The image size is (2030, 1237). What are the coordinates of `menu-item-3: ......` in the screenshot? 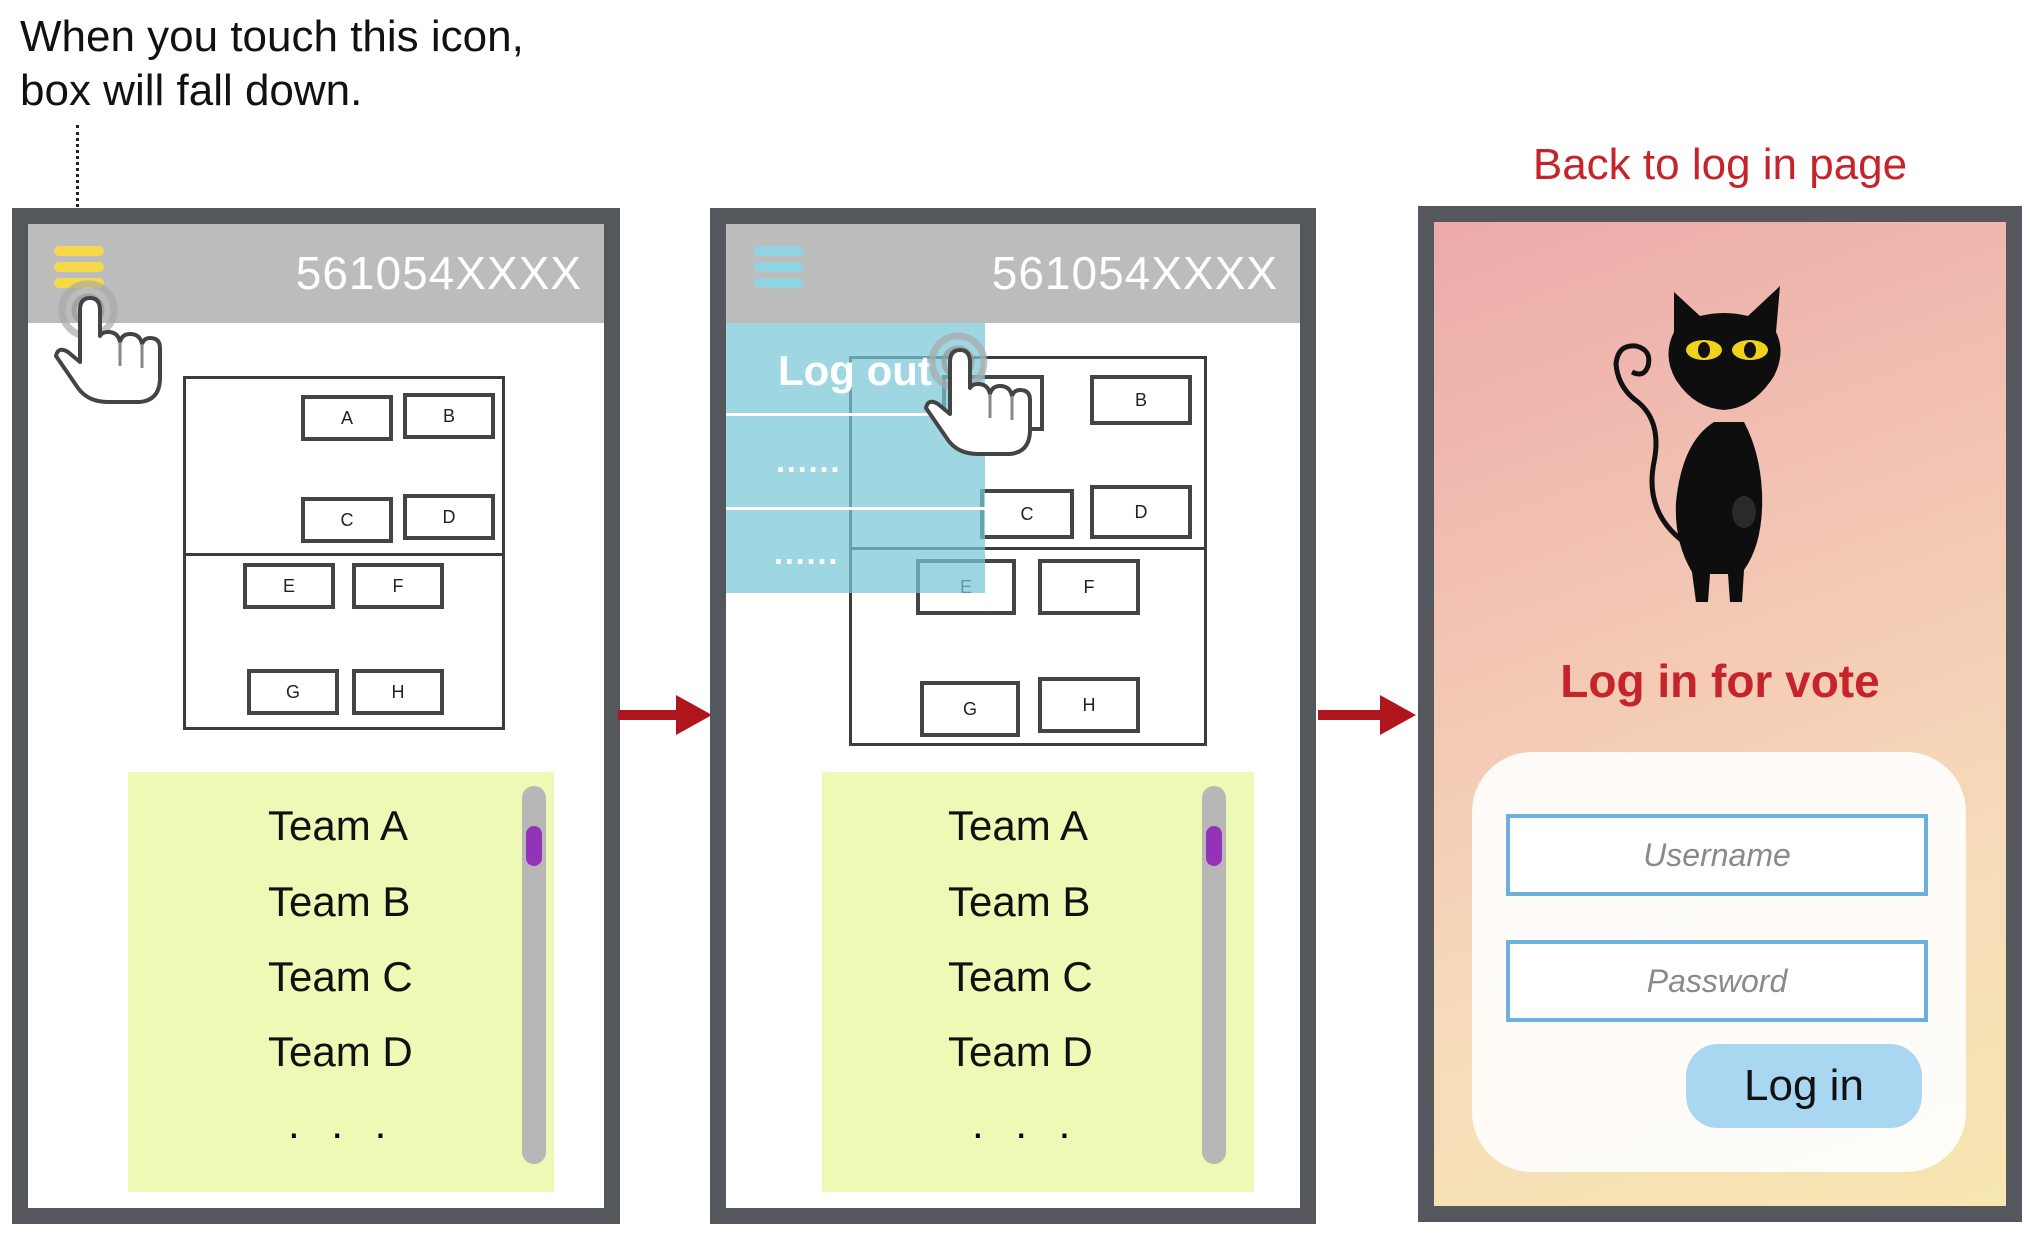 It's located at (806, 553).